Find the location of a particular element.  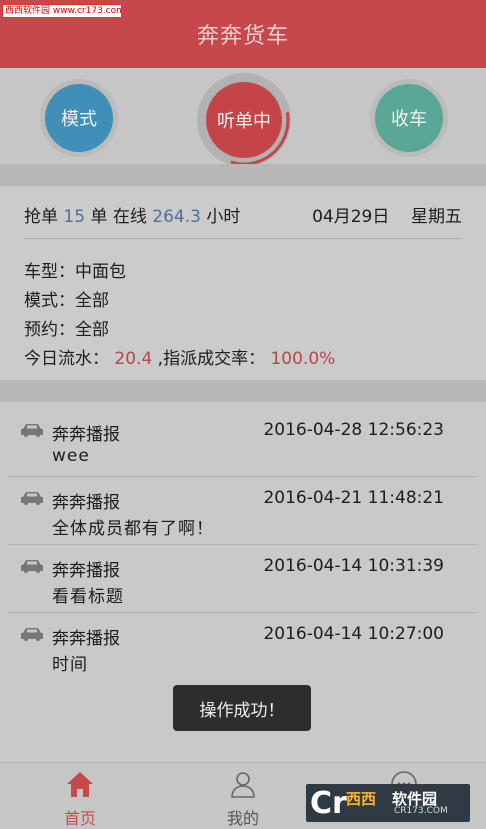

rate-label: ,指派成交率： is located at coordinates (211, 359).